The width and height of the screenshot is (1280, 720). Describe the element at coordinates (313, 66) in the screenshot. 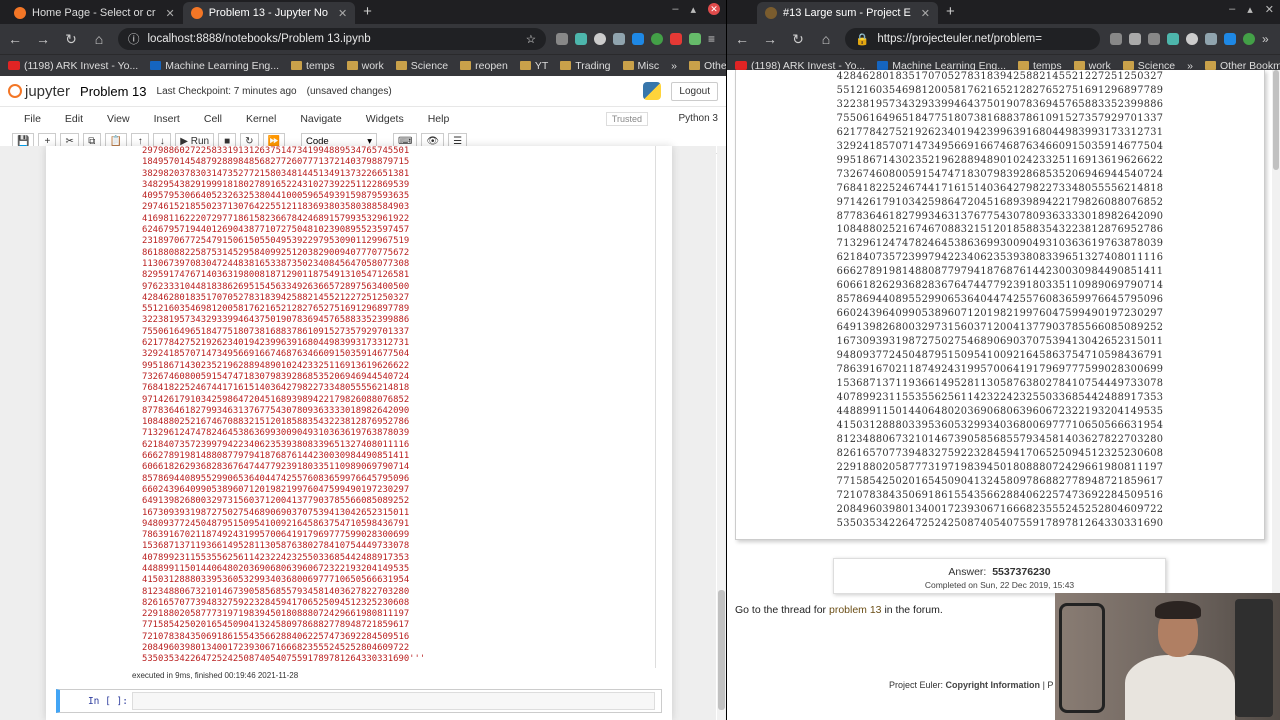

I see `bookmark-temps: temps` at that location.